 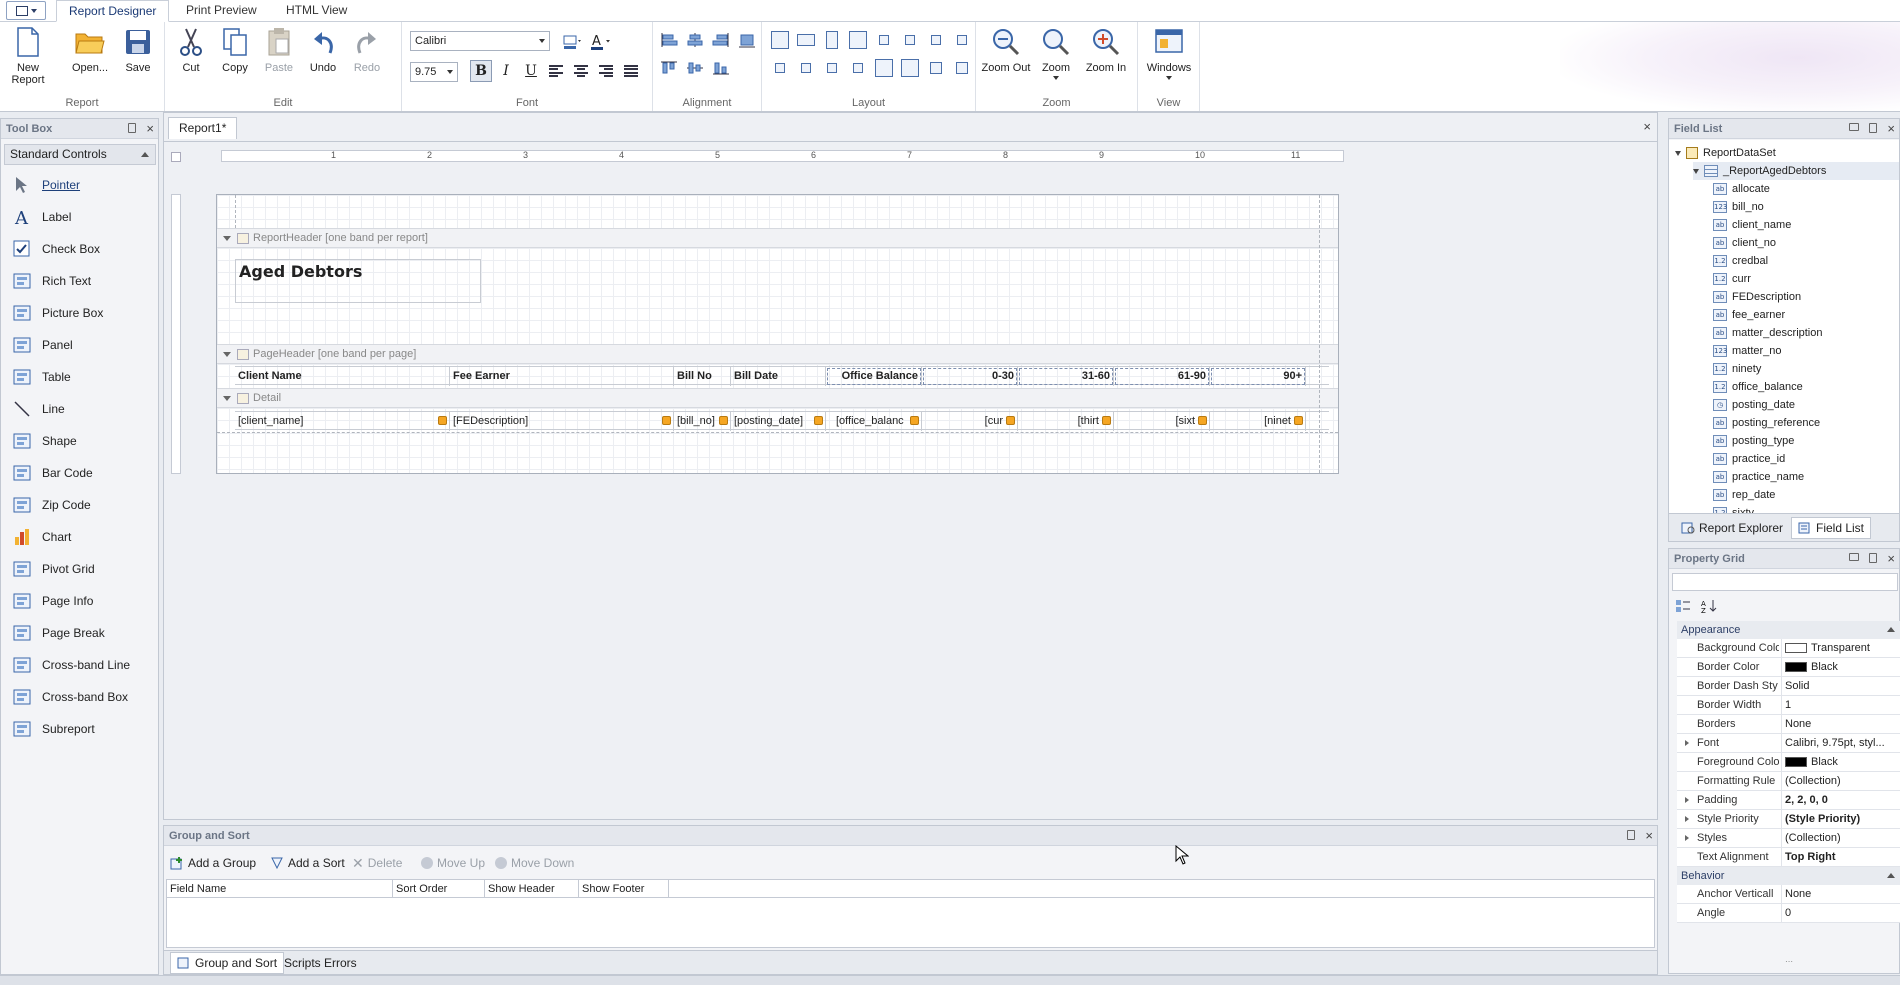 What do you see at coordinates (1788, 857) in the screenshot?
I see `property-row: Text Alignment Top Right` at bounding box center [1788, 857].